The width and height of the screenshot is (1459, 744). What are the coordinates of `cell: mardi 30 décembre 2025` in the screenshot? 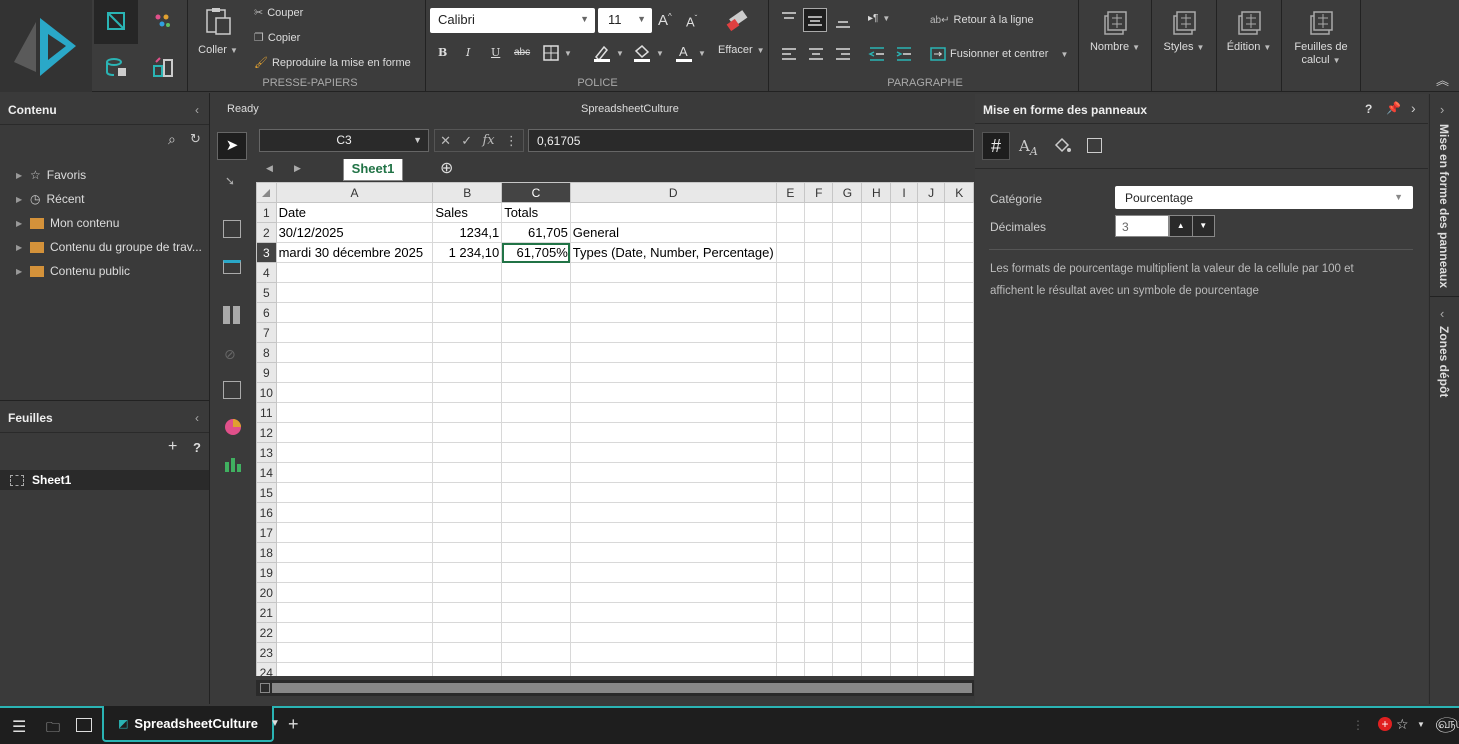 It's located at (354, 252).